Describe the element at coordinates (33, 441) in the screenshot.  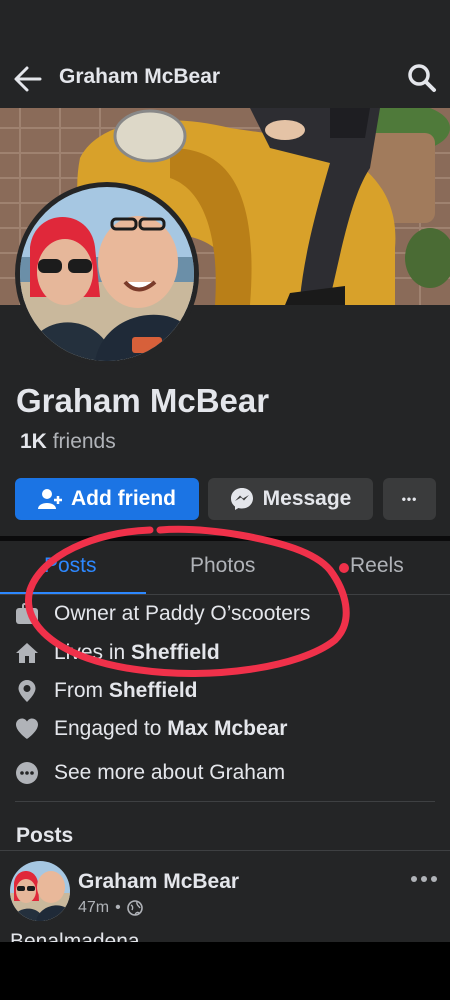
I see `friends-count-value: 1K` at that location.